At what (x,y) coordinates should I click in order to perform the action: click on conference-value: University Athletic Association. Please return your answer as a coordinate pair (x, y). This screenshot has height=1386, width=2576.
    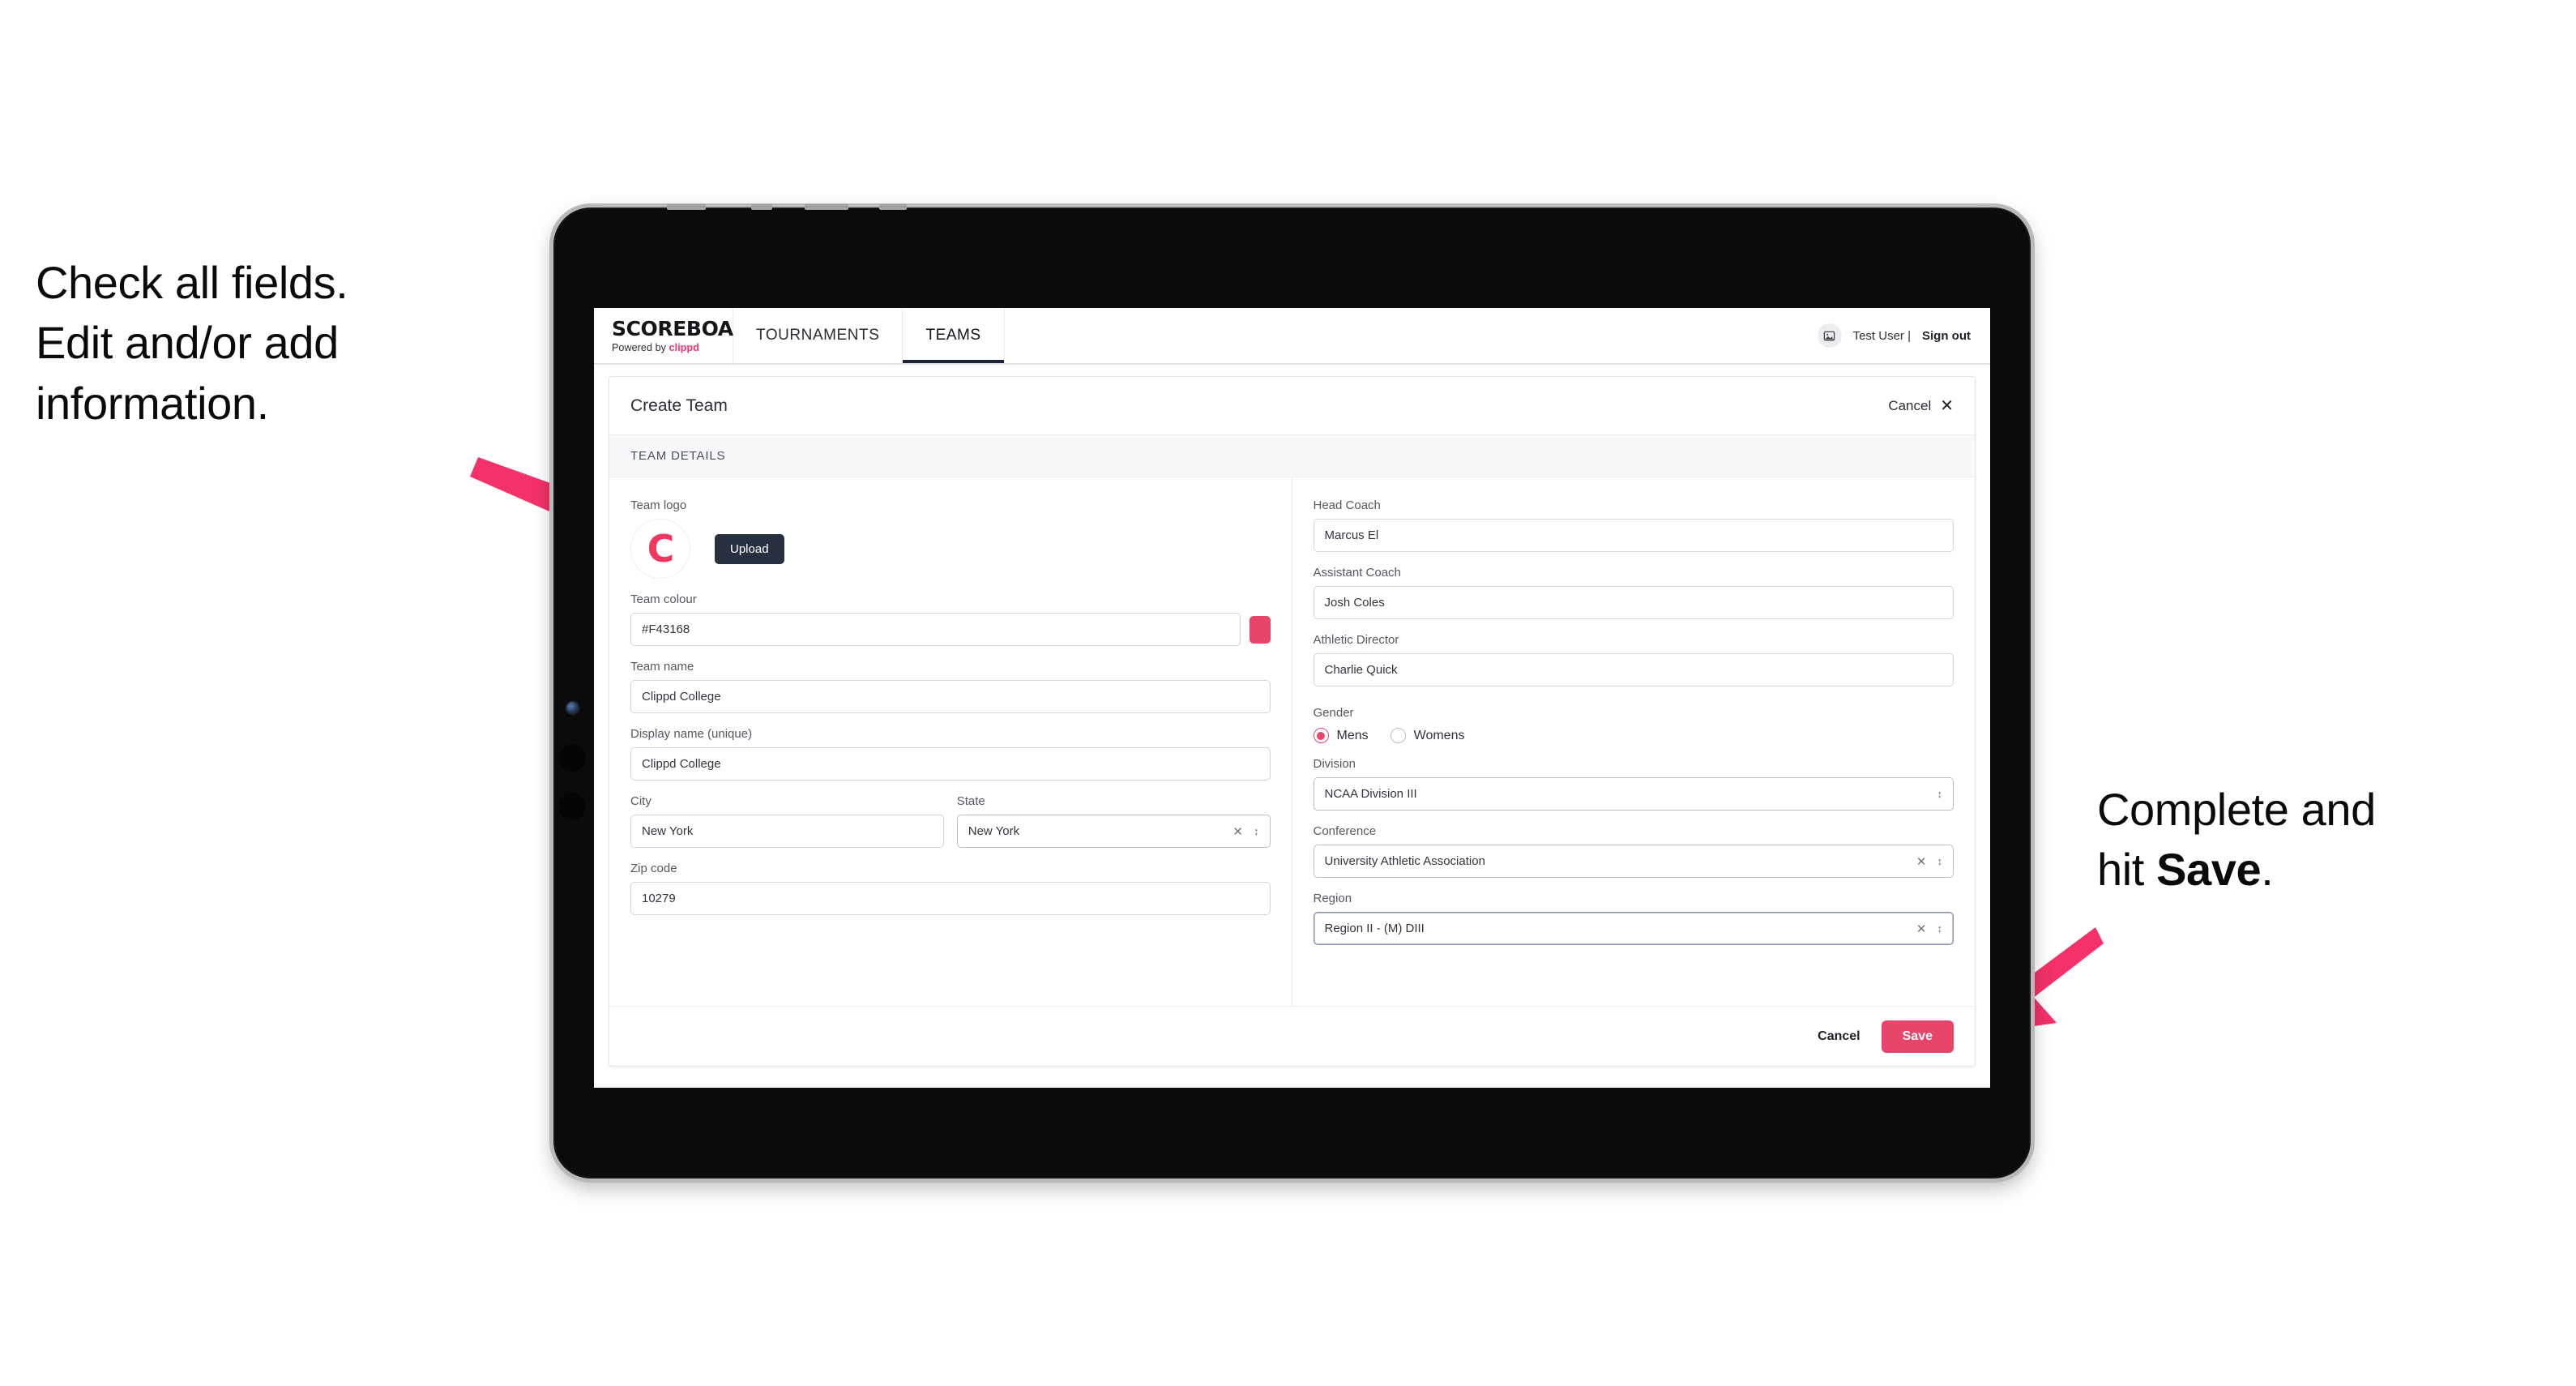
    Looking at the image, I should click on (1404, 861).